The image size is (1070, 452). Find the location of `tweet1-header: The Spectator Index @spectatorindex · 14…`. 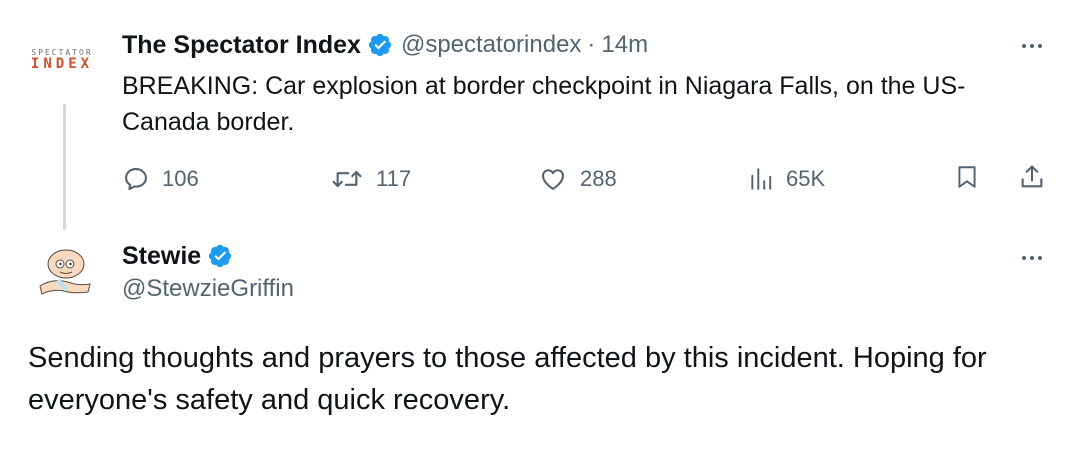

tweet1-header: The Spectator Index @spectatorindex · 14… is located at coordinates (385, 45).